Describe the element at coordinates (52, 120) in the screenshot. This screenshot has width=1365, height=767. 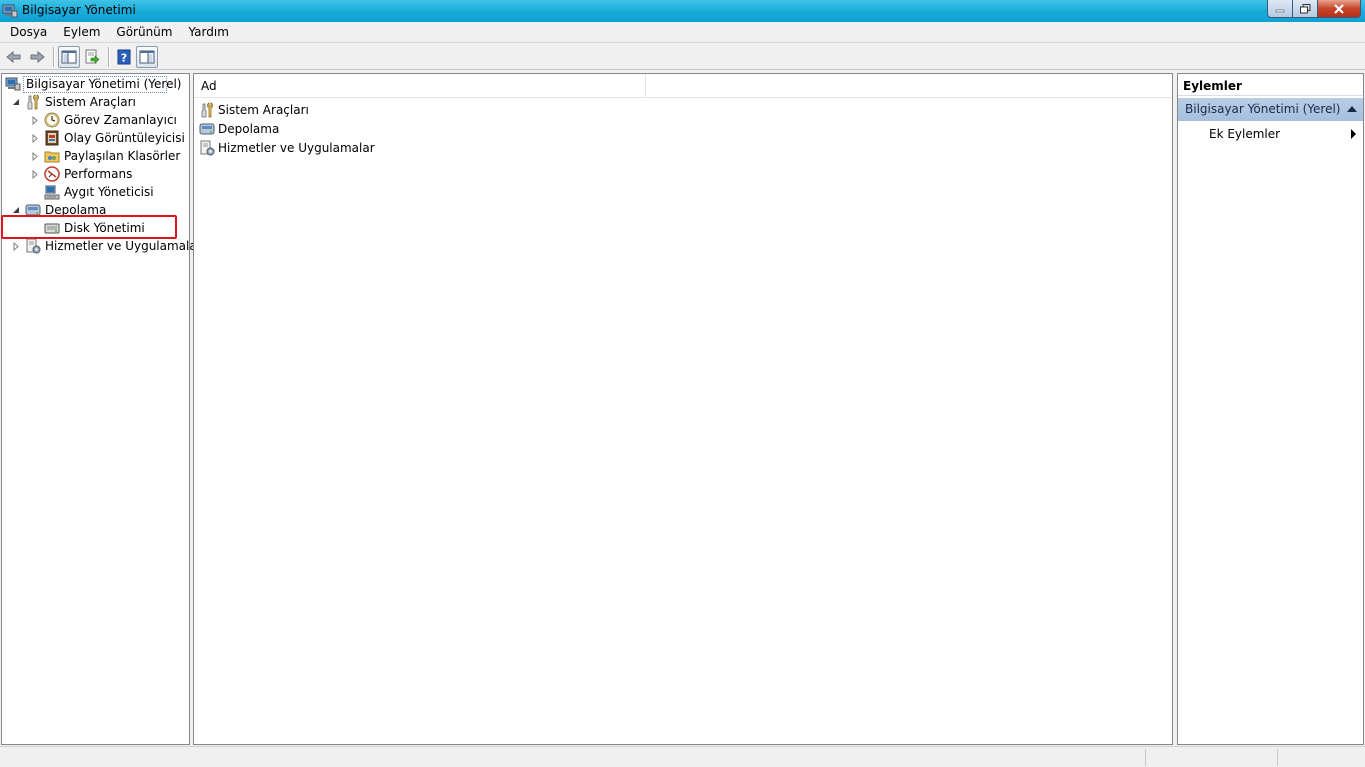
I see `clock-icon` at that location.